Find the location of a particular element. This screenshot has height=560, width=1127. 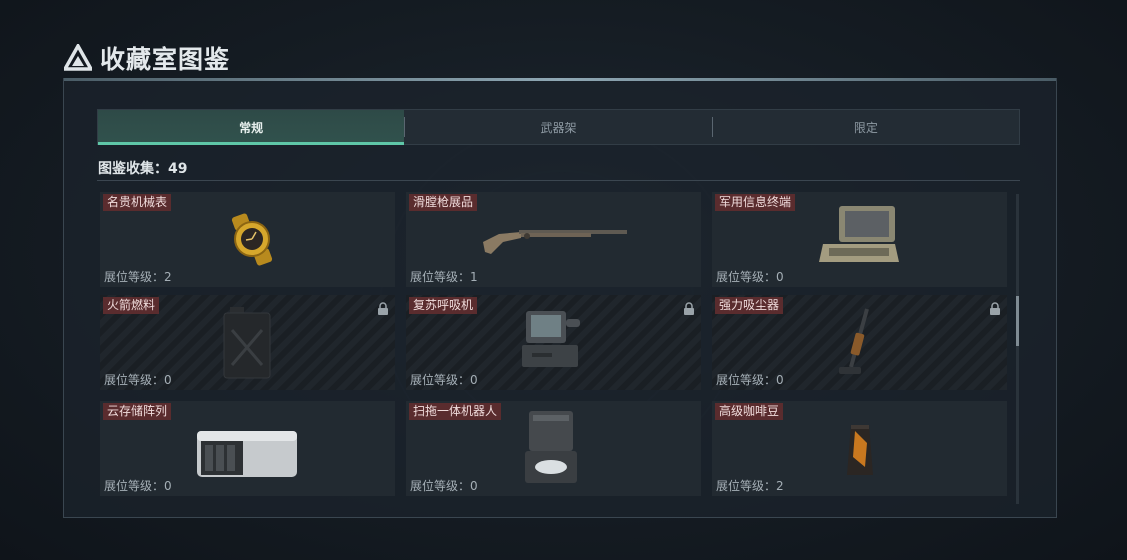

item-name: 军用信息终端 is located at coordinates (755, 202).